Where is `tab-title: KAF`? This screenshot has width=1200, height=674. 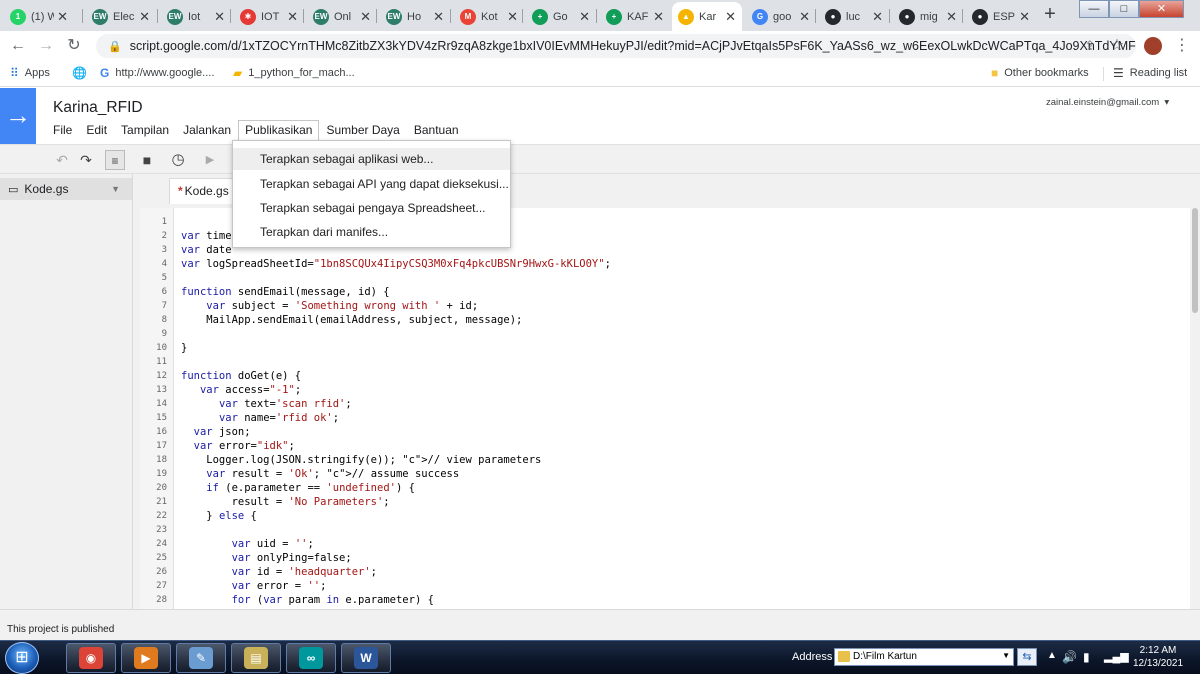
tab-title: KAF is located at coordinates (638, 16).